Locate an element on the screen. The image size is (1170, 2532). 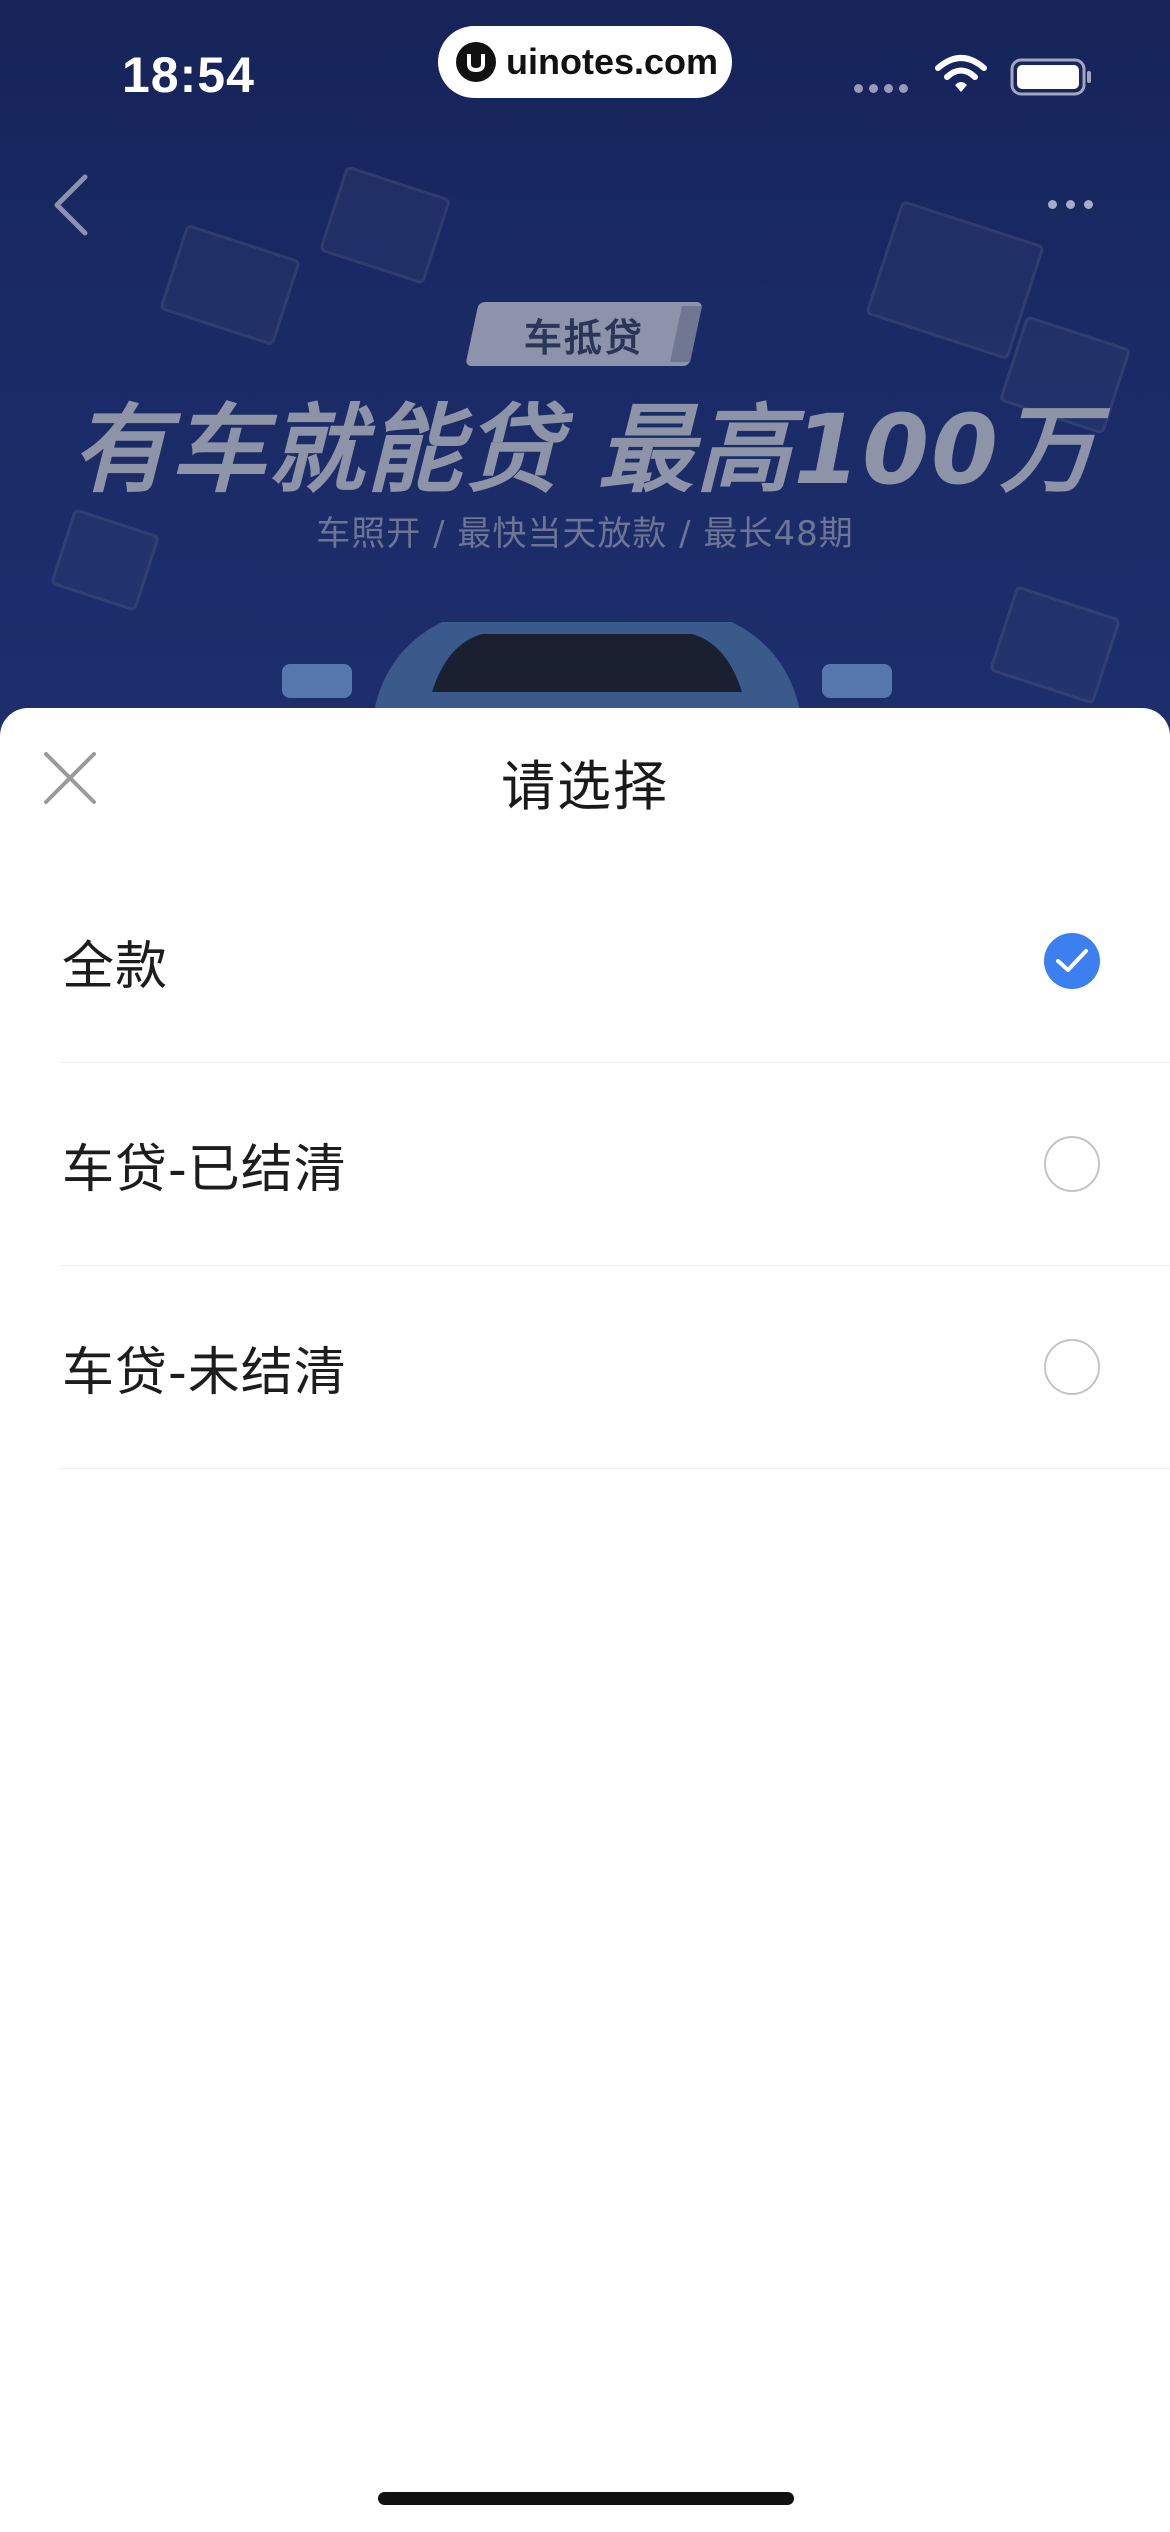
back-button is located at coordinates (71, 205).